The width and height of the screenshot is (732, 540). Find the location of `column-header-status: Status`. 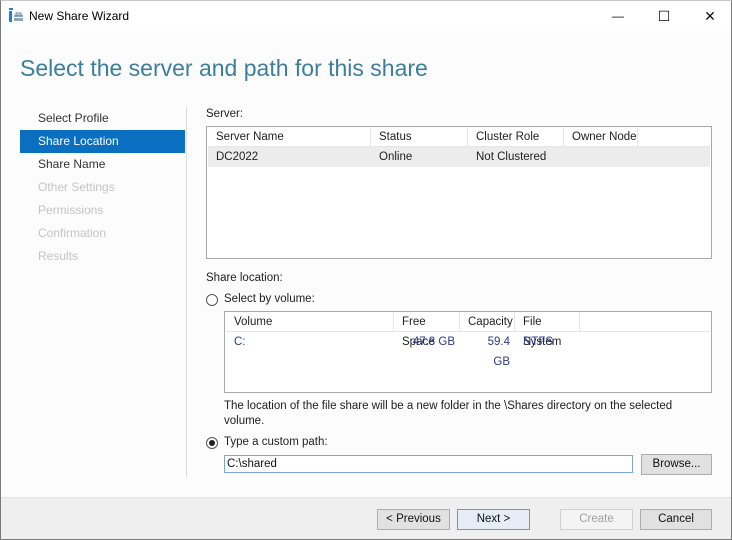

column-header-status: Status is located at coordinates (419, 136).